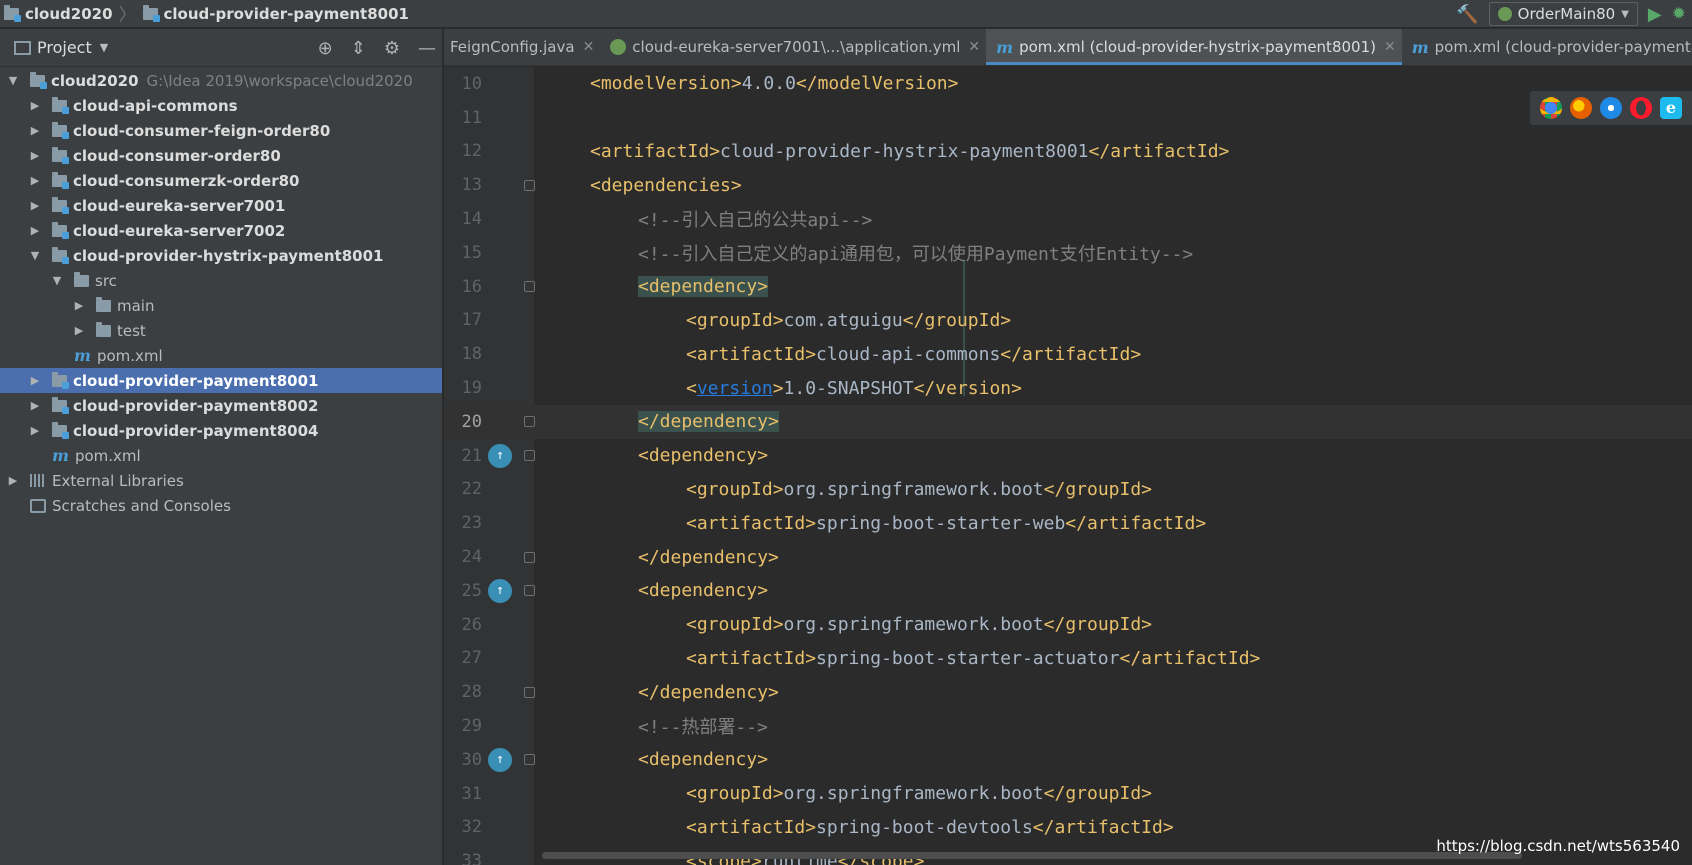 The image size is (1692, 865). Describe the element at coordinates (1068, 760) in the screenshot. I see `code-line: 30 ↑ <dependency>` at that location.